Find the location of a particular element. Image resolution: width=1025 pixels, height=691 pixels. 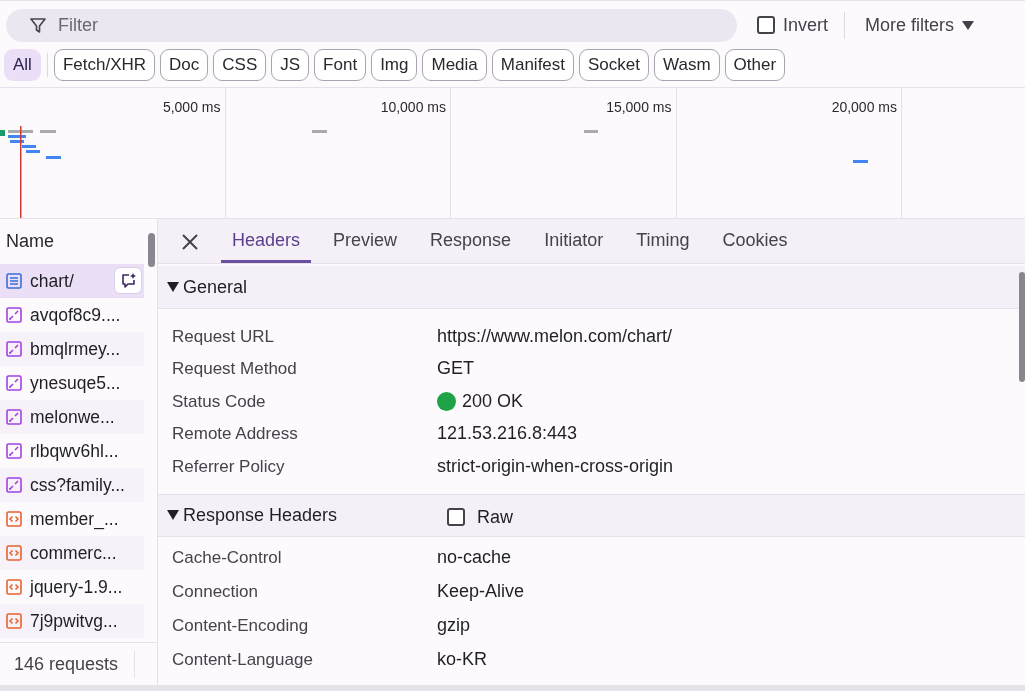

tab: Headers is located at coordinates (266, 242).